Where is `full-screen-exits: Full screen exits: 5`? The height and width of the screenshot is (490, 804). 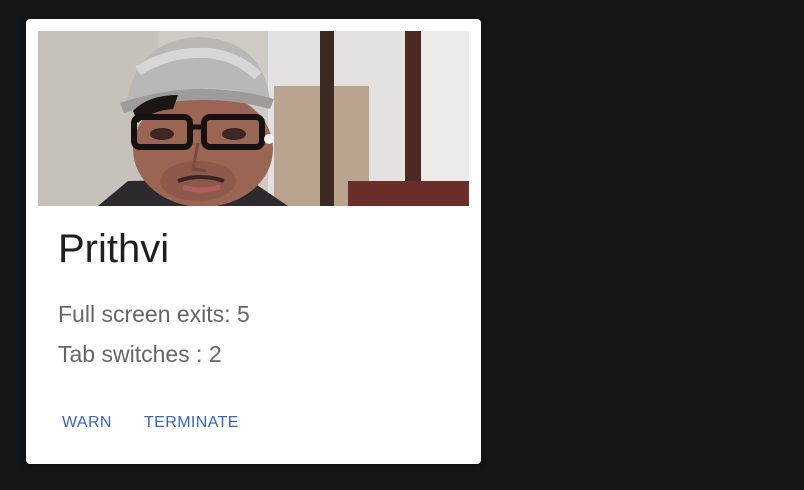
full-screen-exits: Full screen exits: 5 is located at coordinates (154, 314).